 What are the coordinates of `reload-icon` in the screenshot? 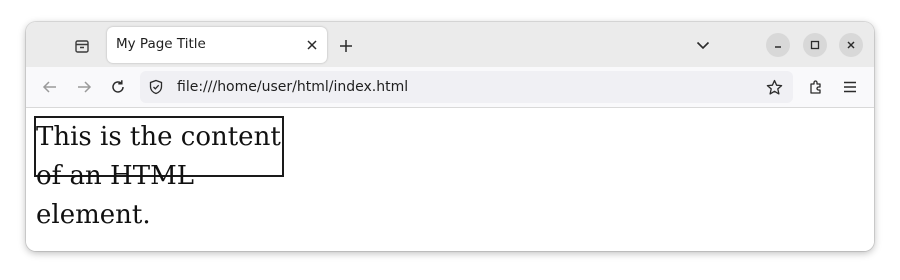 It's located at (118, 87).